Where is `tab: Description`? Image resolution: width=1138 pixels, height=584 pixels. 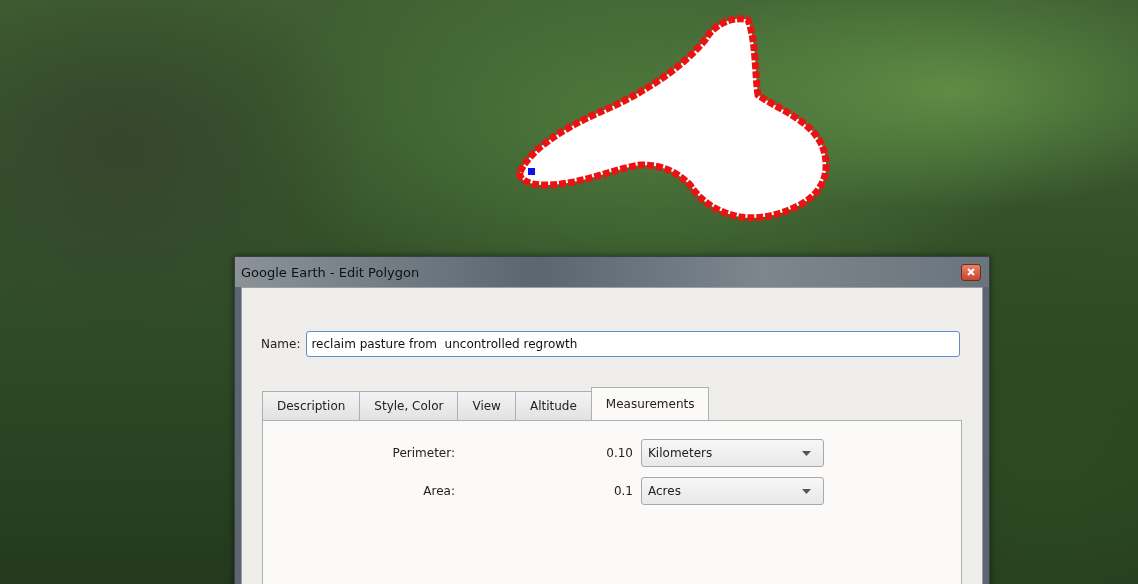
tab: Description is located at coordinates (311, 405).